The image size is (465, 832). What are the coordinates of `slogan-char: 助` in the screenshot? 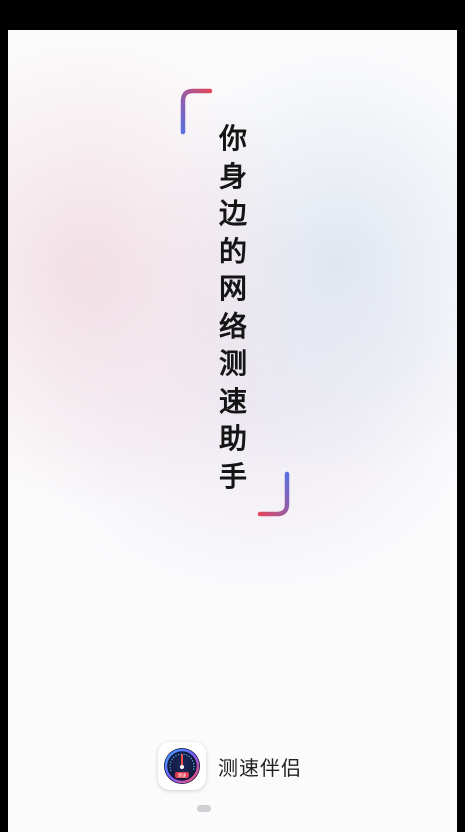 It's located at (232, 438).